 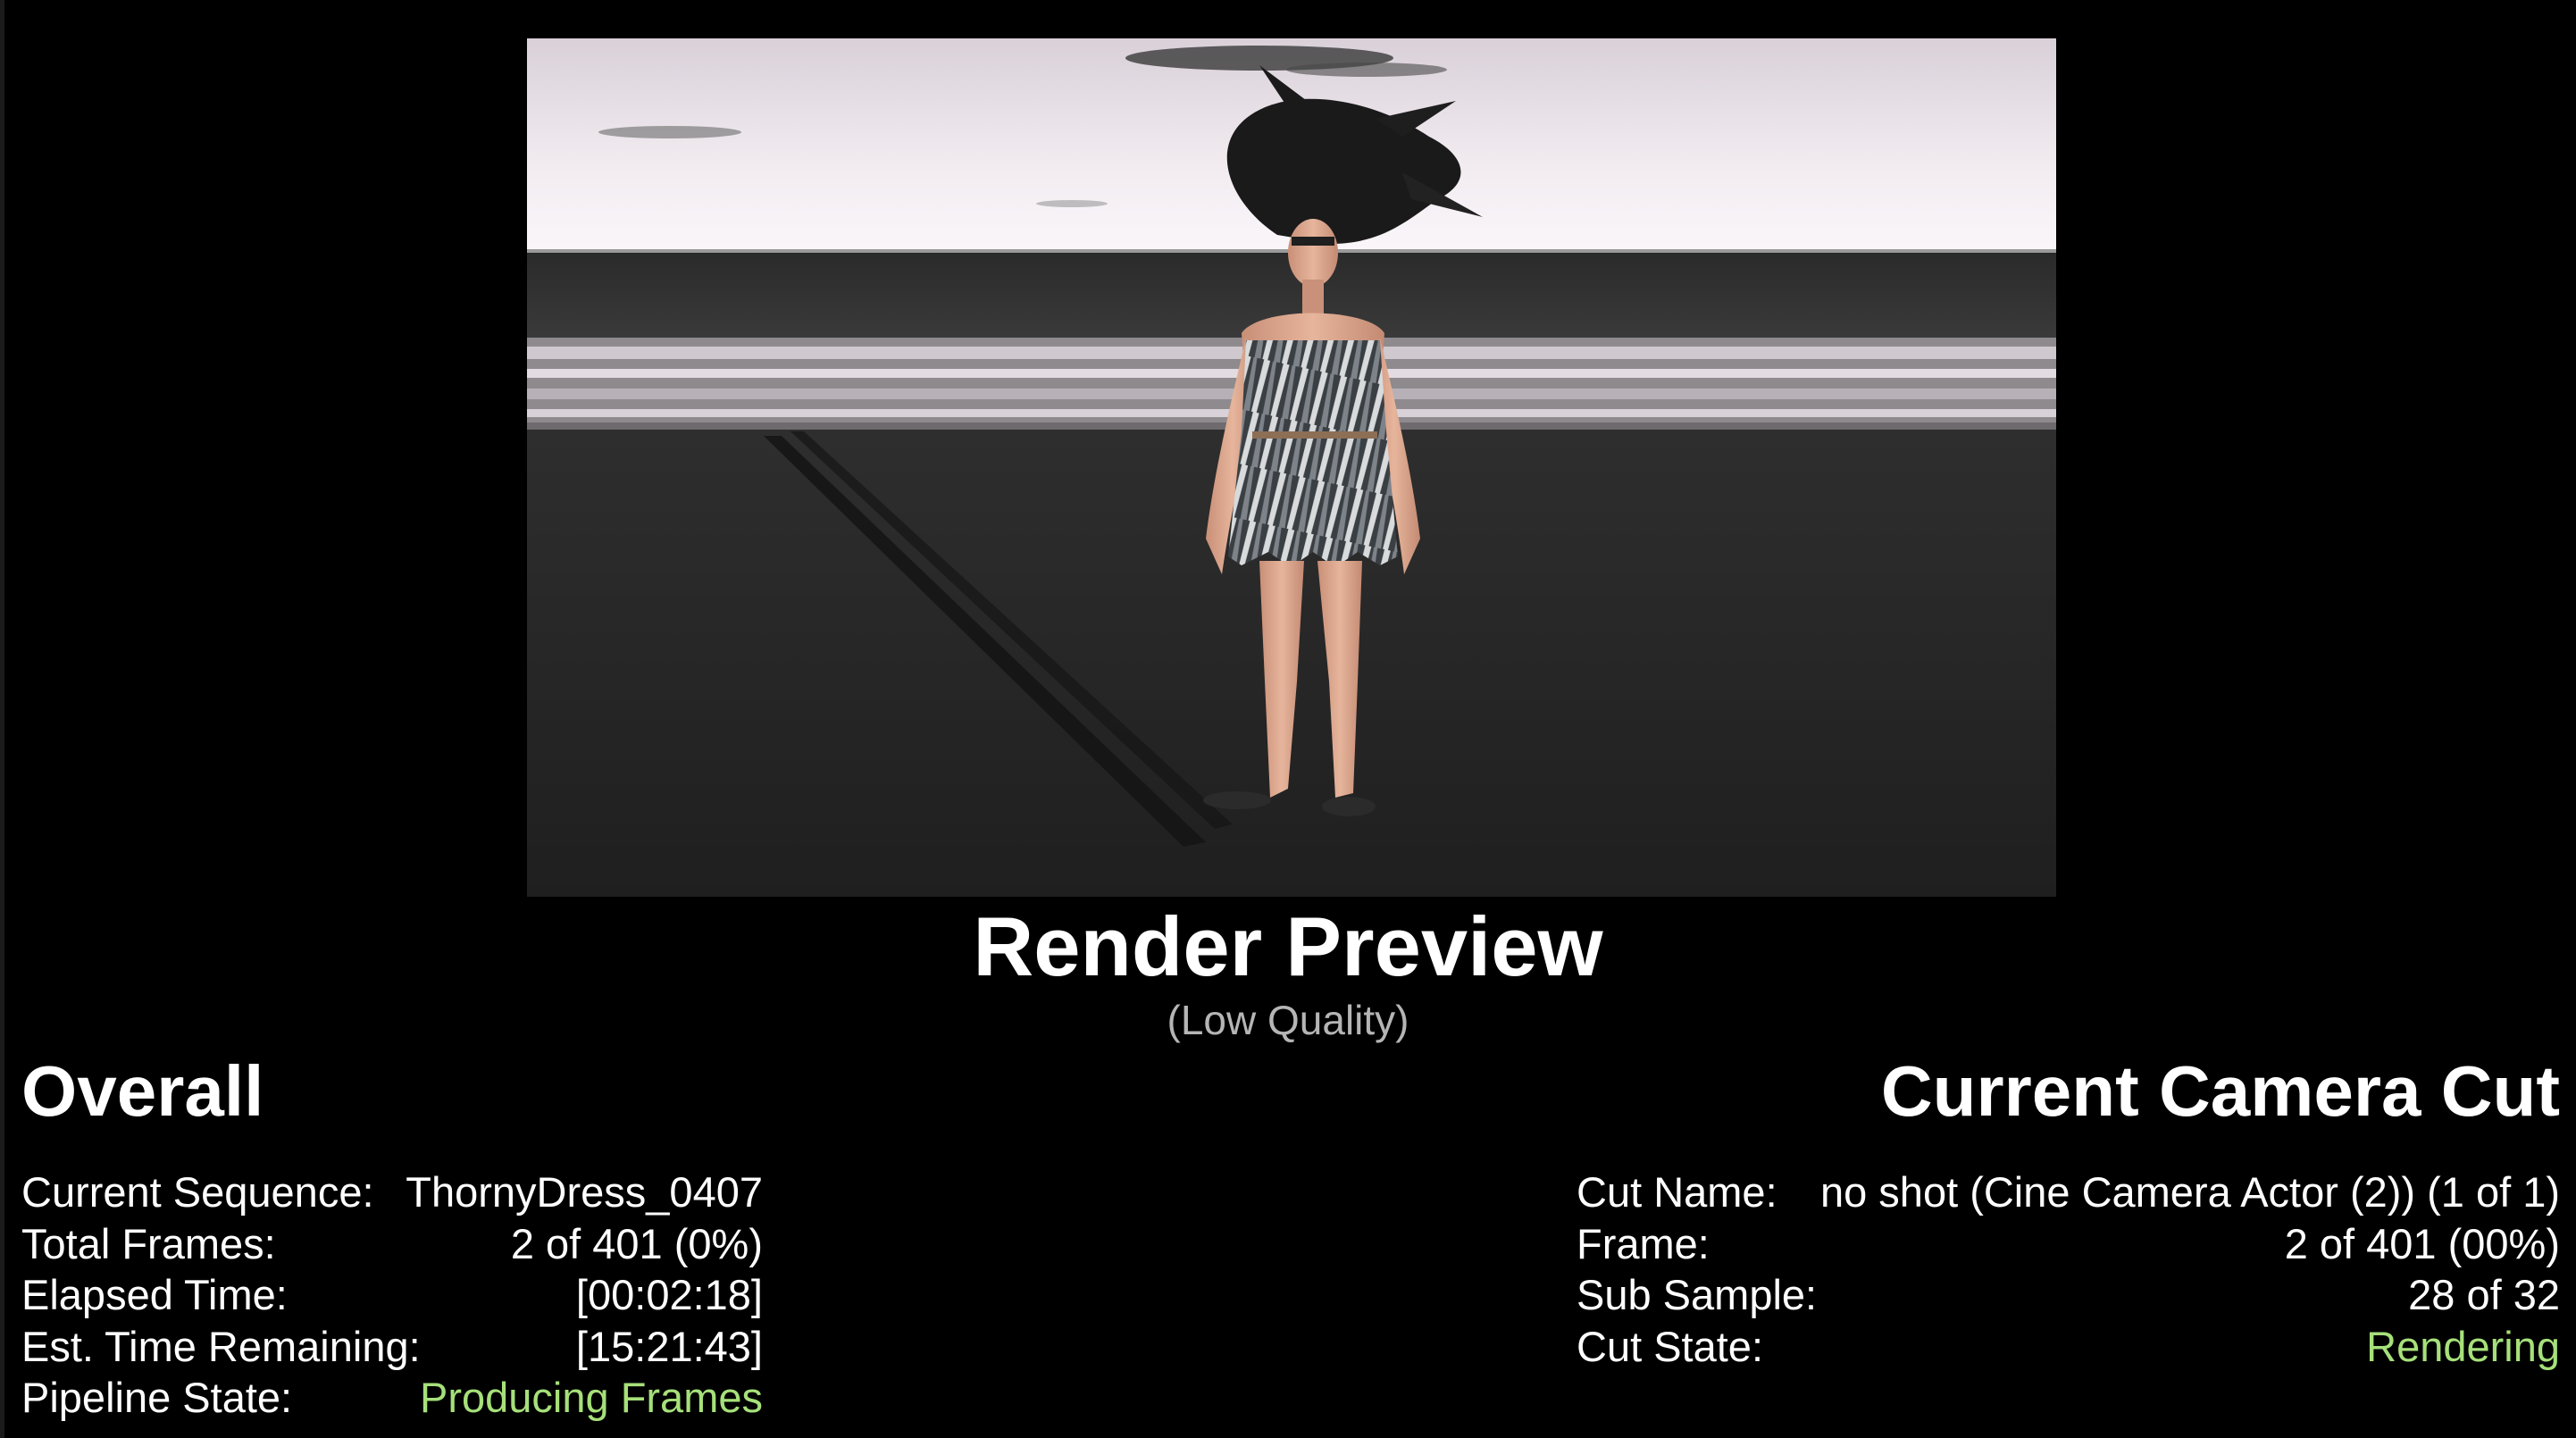 I want to click on time-remaining-label: Est. Time Remaining:, so click(x=221, y=1346).